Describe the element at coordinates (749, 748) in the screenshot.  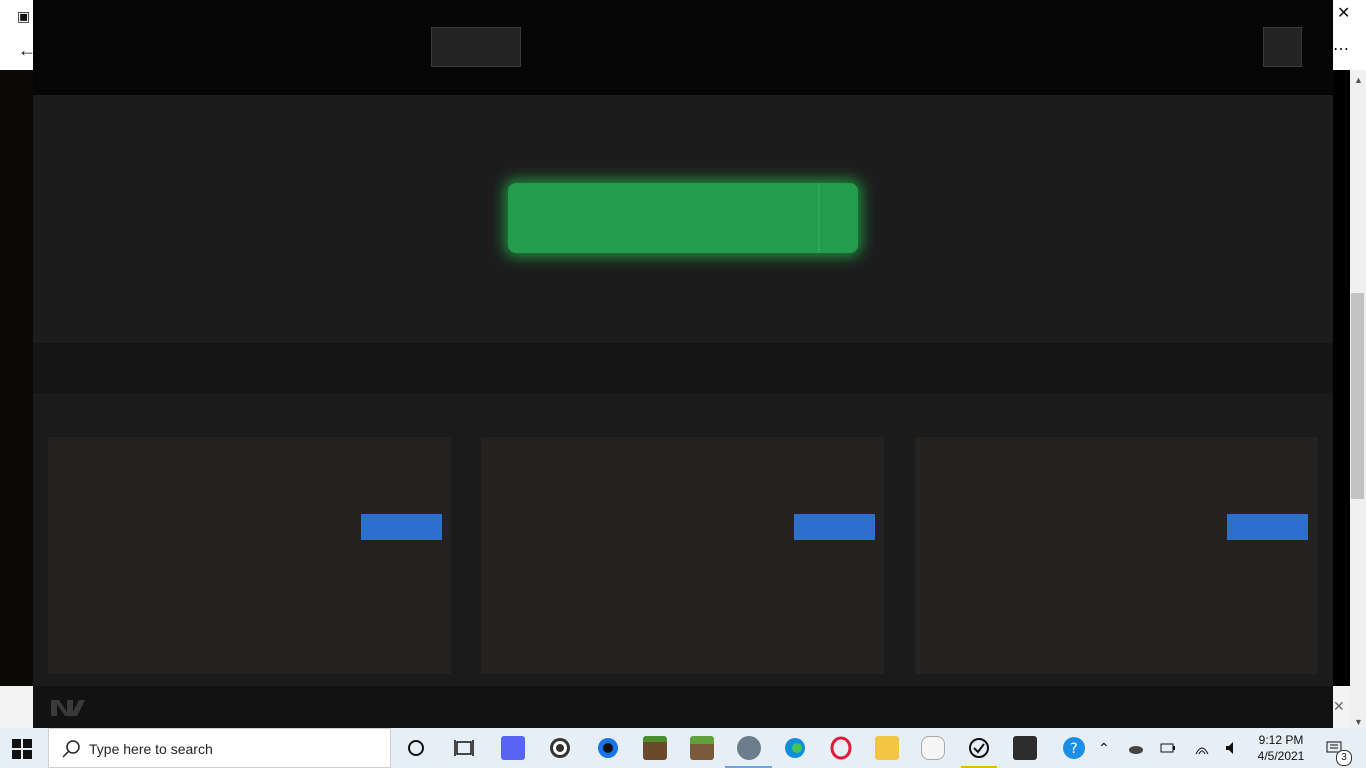
I see `app-gray-icon` at that location.